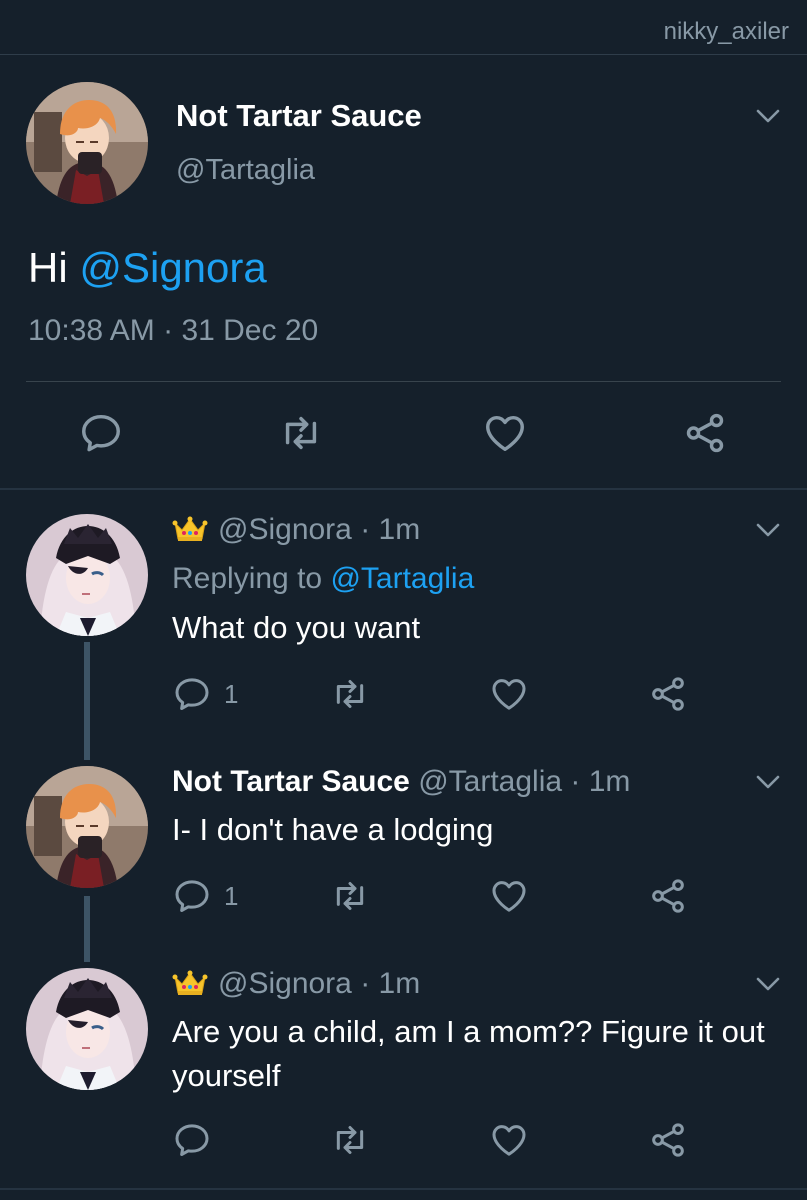 The height and width of the screenshot is (1200, 807). What do you see at coordinates (91, 330) in the screenshot?
I see `time: 10:38 AM` at bounding box center [91, 330].